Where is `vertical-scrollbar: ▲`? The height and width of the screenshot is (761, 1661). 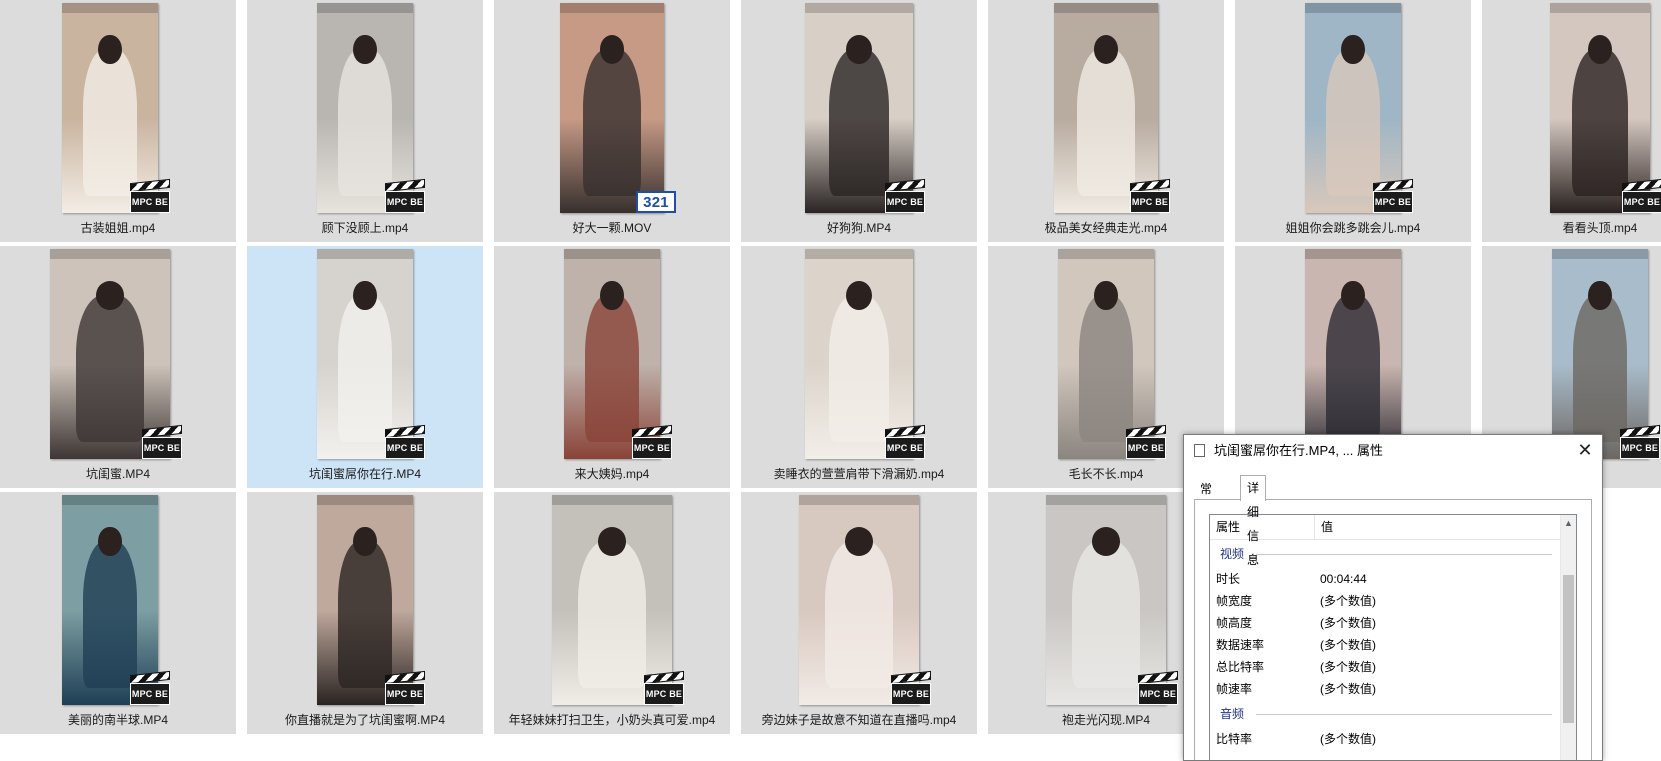
vertical-scrollbar: ▲ is located at coordinates (1568, 637).